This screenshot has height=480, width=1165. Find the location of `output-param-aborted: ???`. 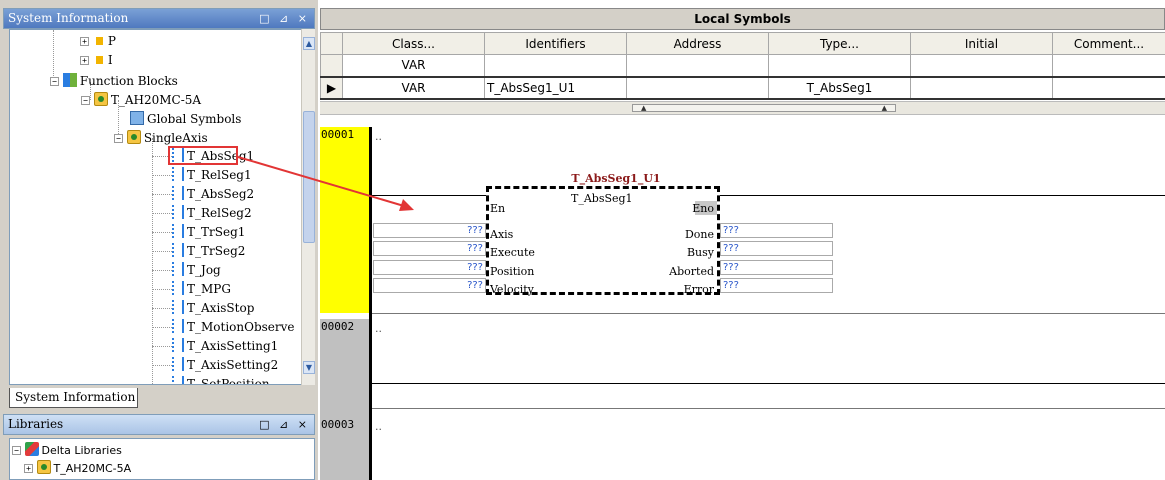

output-param-aborted: ??? is located at coordinates (776, 267).